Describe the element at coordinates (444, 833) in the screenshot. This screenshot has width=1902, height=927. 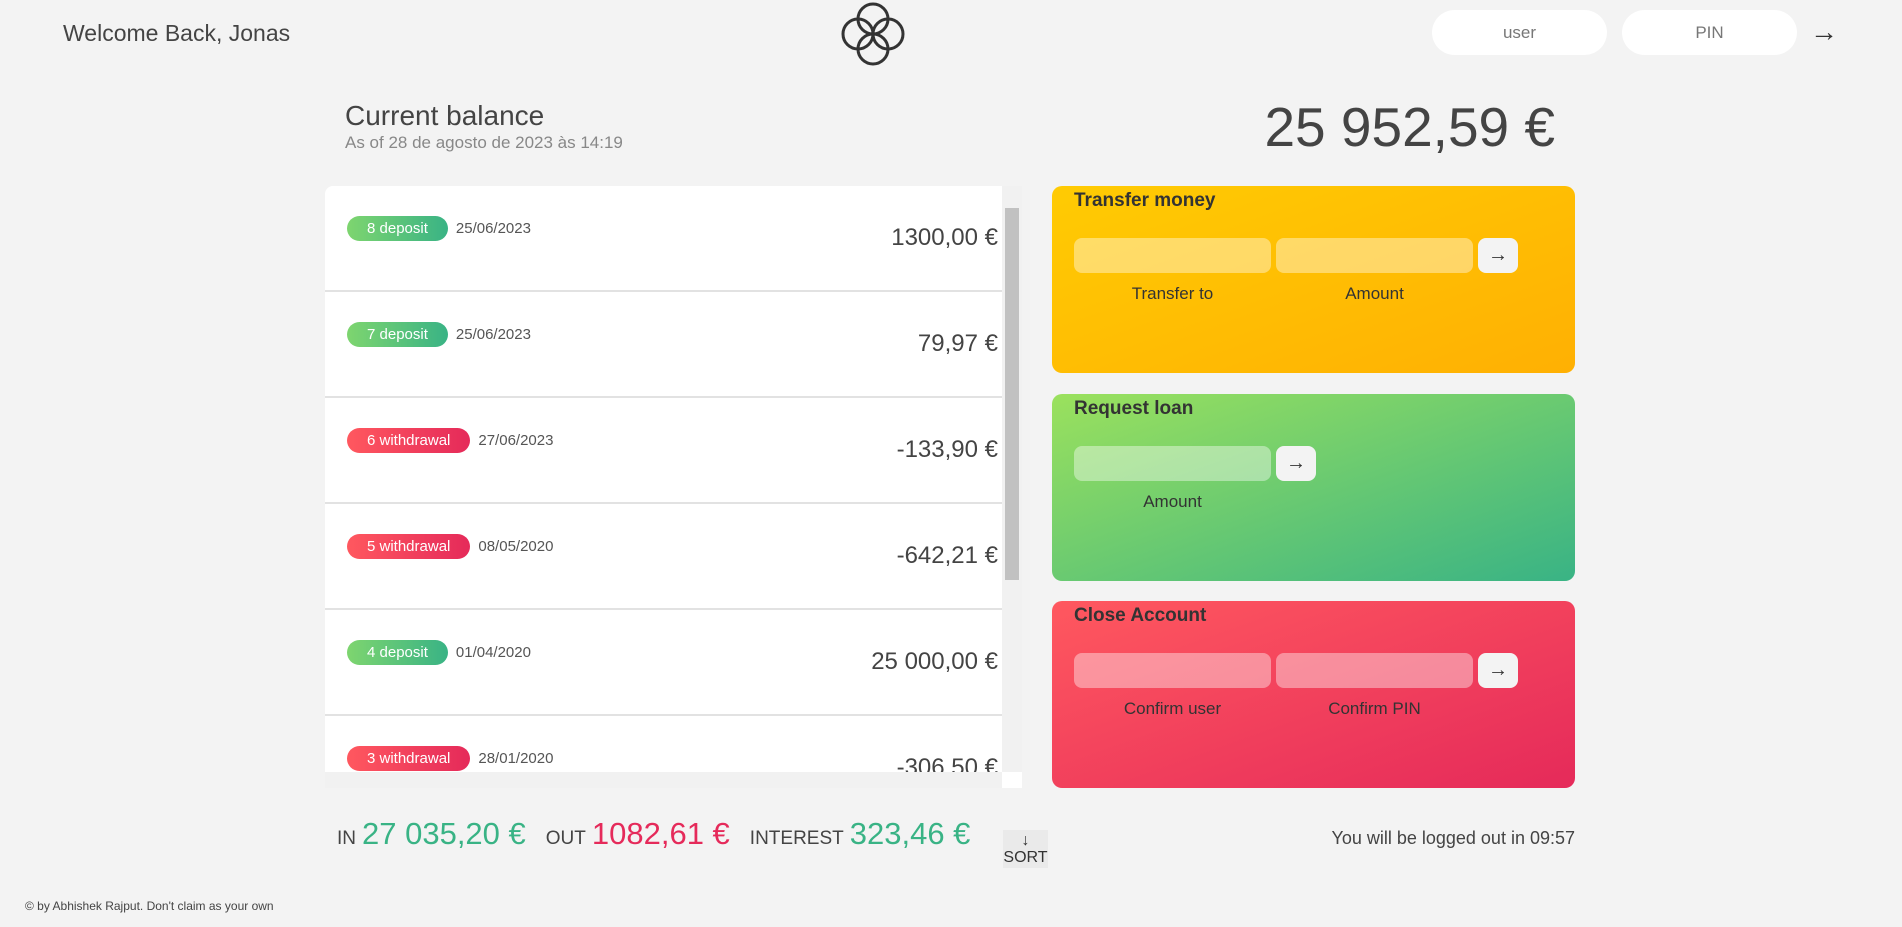
I see `summary-in-value: 27 035,20 €` at that location.